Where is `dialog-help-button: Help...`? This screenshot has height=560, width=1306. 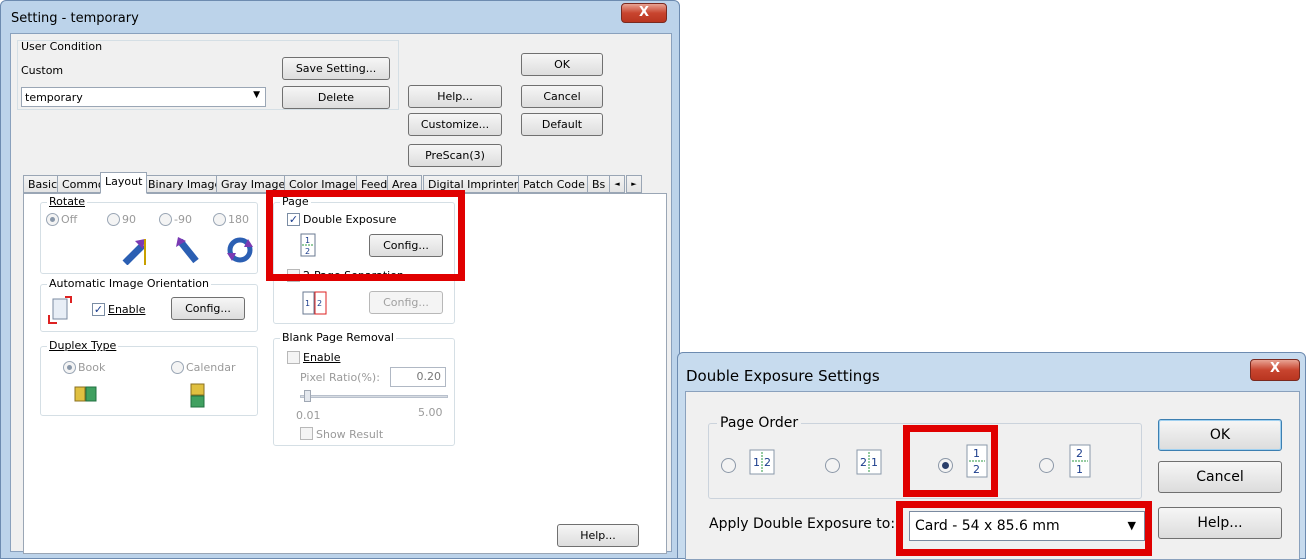 dialog-help-button: Help... is located at coordinates (1220, 523).